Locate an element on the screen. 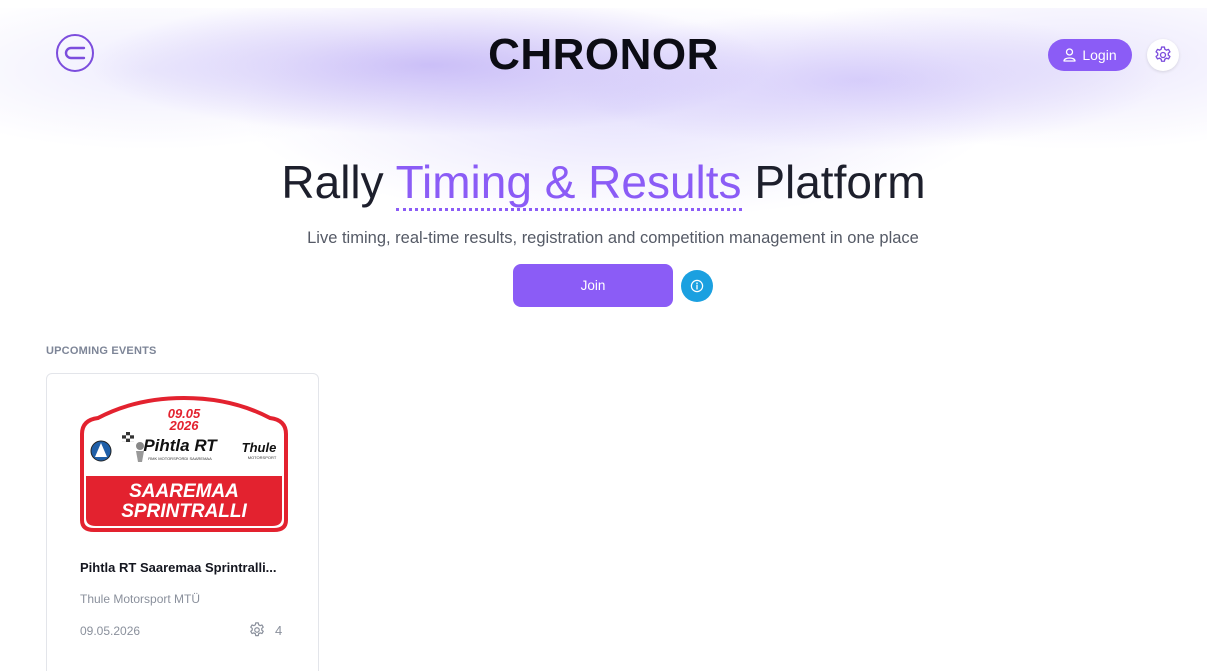 The width and height of the screenshot is (1207, 671). hero-title: Rally Timing & Results Platform is located at coordinates (603, 183).